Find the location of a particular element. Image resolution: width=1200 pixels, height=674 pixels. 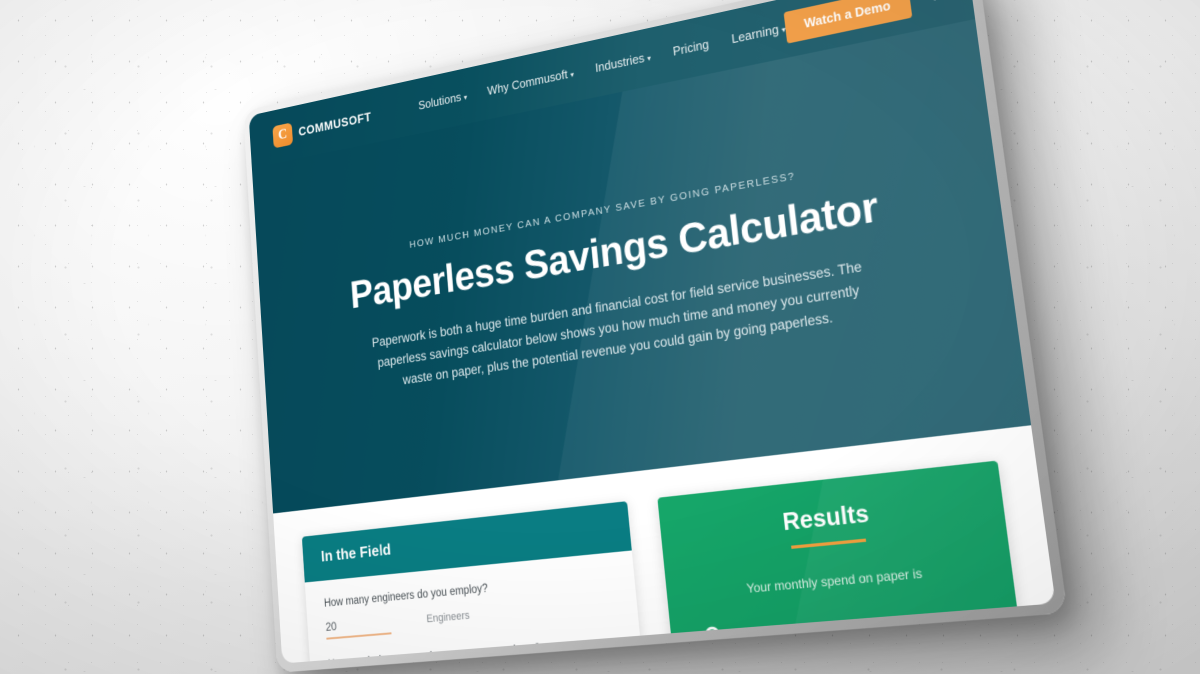

nav-item-solutions-label: Solutions is located at coordinates (439, 101).